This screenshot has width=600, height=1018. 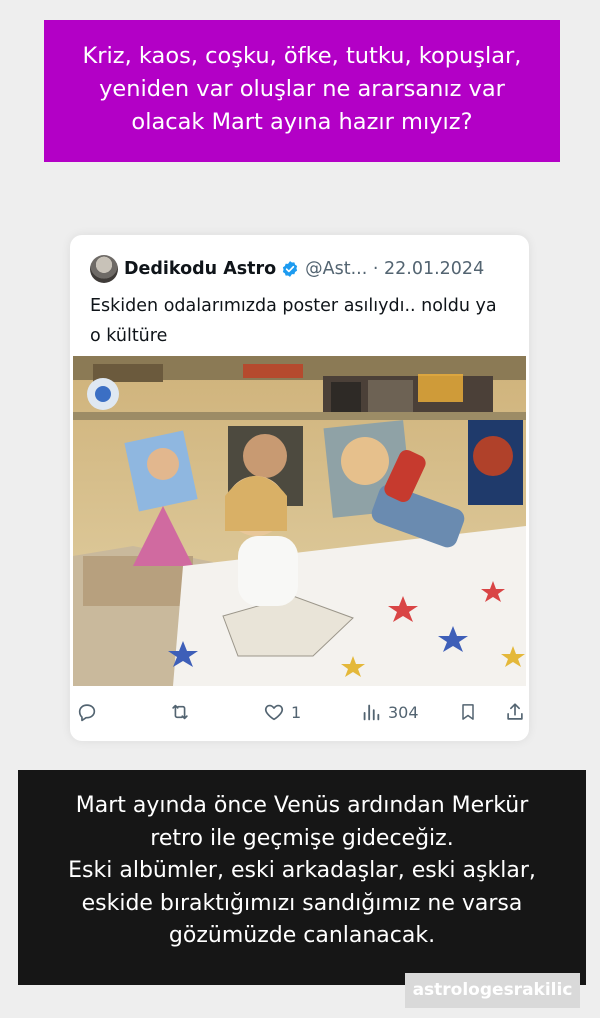 What do you see at coordinates (492, 990) in the screenshot?
I see `account-watermark: astrologesrakilic` at bounding box center [492, 990].